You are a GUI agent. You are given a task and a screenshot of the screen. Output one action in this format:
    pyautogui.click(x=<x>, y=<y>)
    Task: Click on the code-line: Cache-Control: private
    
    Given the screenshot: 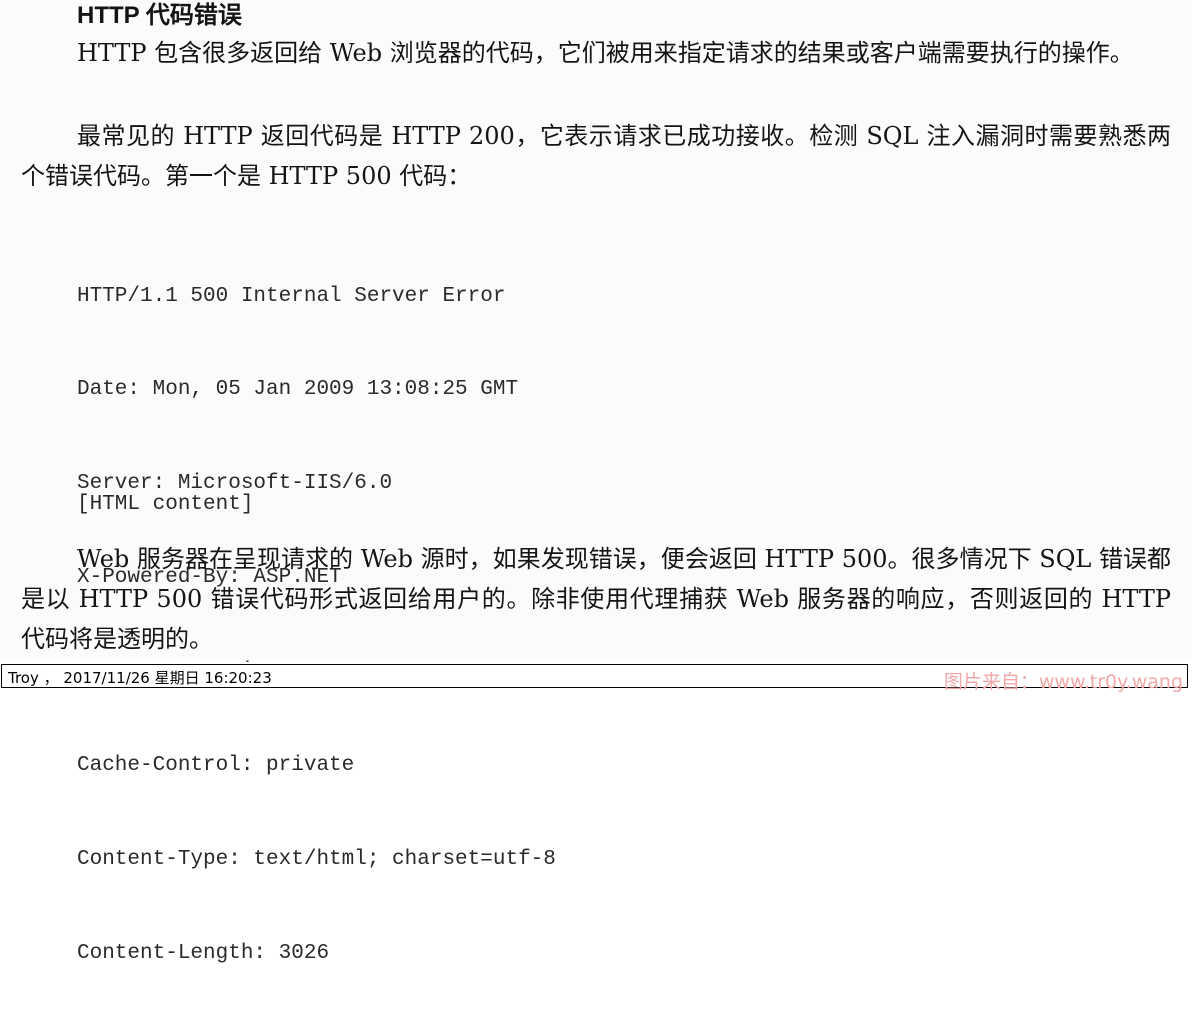 What is the action you would take?
    pyautogui.click(x=216, y=766)
    